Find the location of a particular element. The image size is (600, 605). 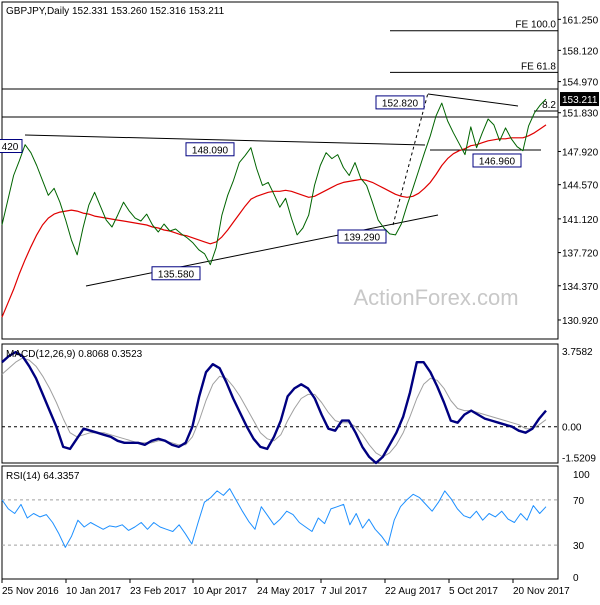

x-tick-label: 10 Apr 2017 is located at coordinates (220, 591).